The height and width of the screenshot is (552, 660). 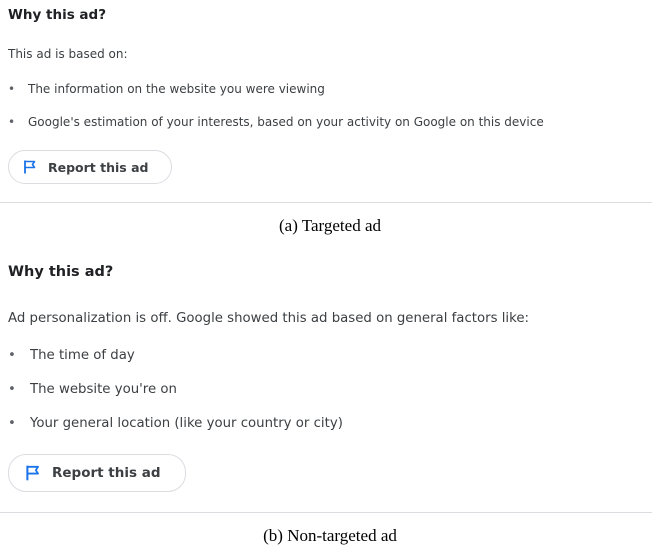 What do you see at coordinates (330, 535) in the screenshot?
I see `figure-caption: (b) Non-targeted ad` at bounding box center [330, 535].